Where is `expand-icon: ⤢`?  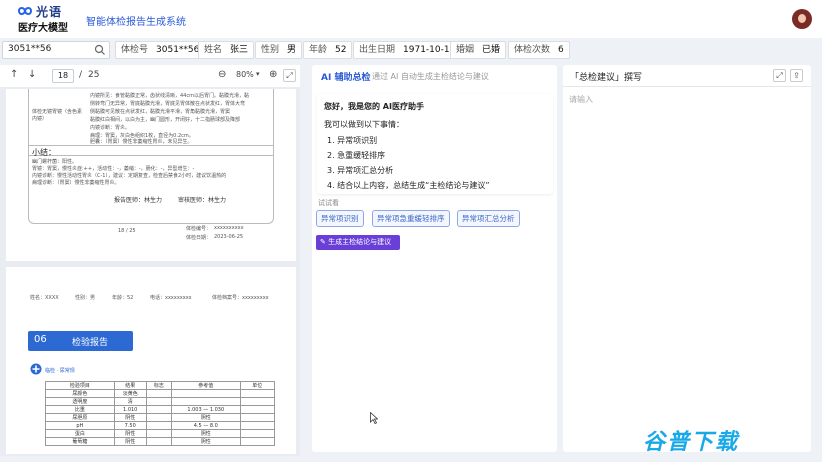 expand-icon: ⤢ is located at coordinates (779, 75).